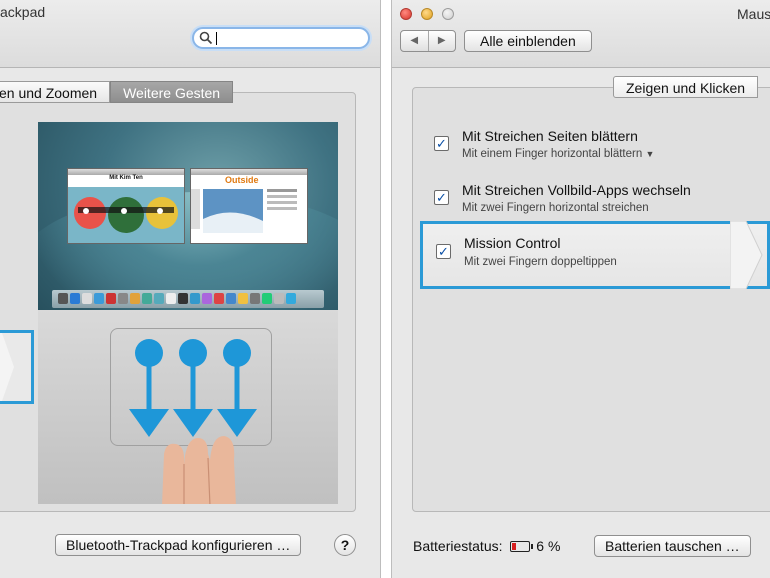  What do you see at coordinates (441, 41) in the screenshot?
I see `forward-arrow-icon: ▶` at bounding box center [441, 41].